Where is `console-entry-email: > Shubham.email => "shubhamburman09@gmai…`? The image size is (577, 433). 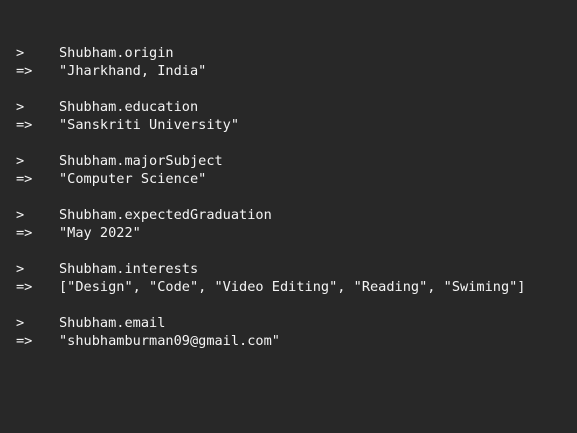 console-entry-email: > Shubham.email => "shubhamburman09@gmai… is located at coordinates (288, 332).